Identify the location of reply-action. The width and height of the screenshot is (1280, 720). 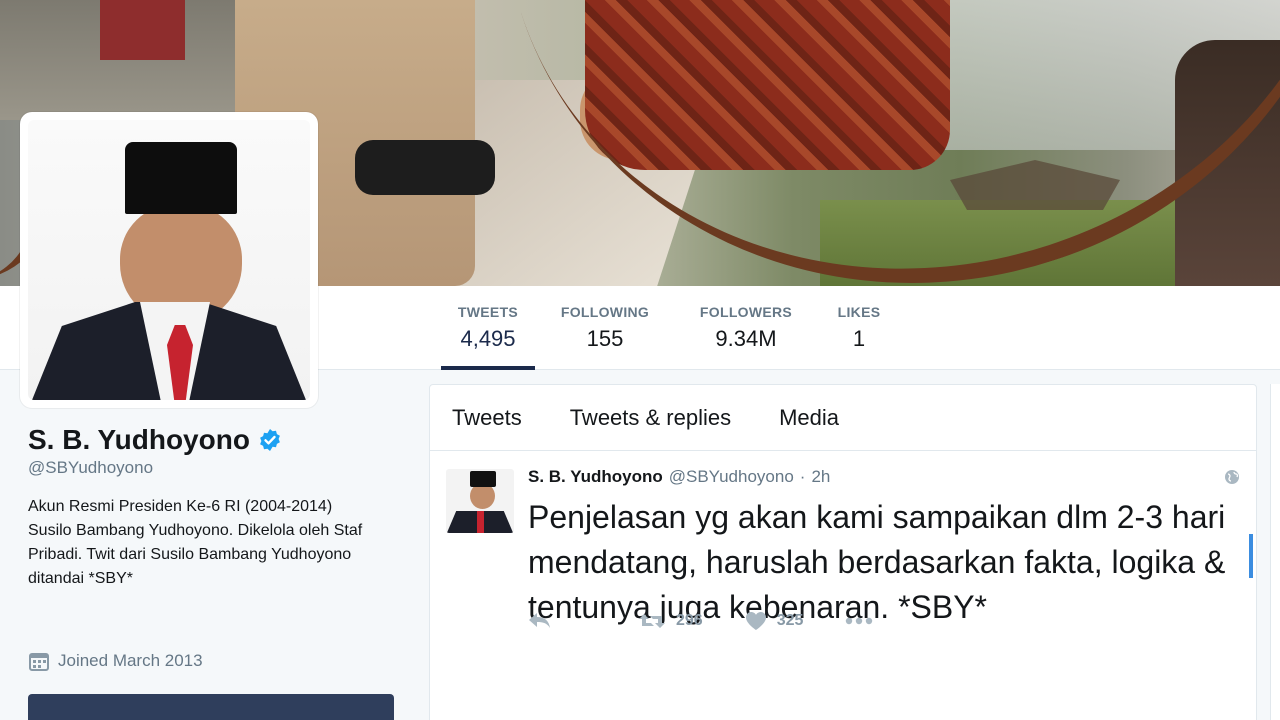
(540, 621).